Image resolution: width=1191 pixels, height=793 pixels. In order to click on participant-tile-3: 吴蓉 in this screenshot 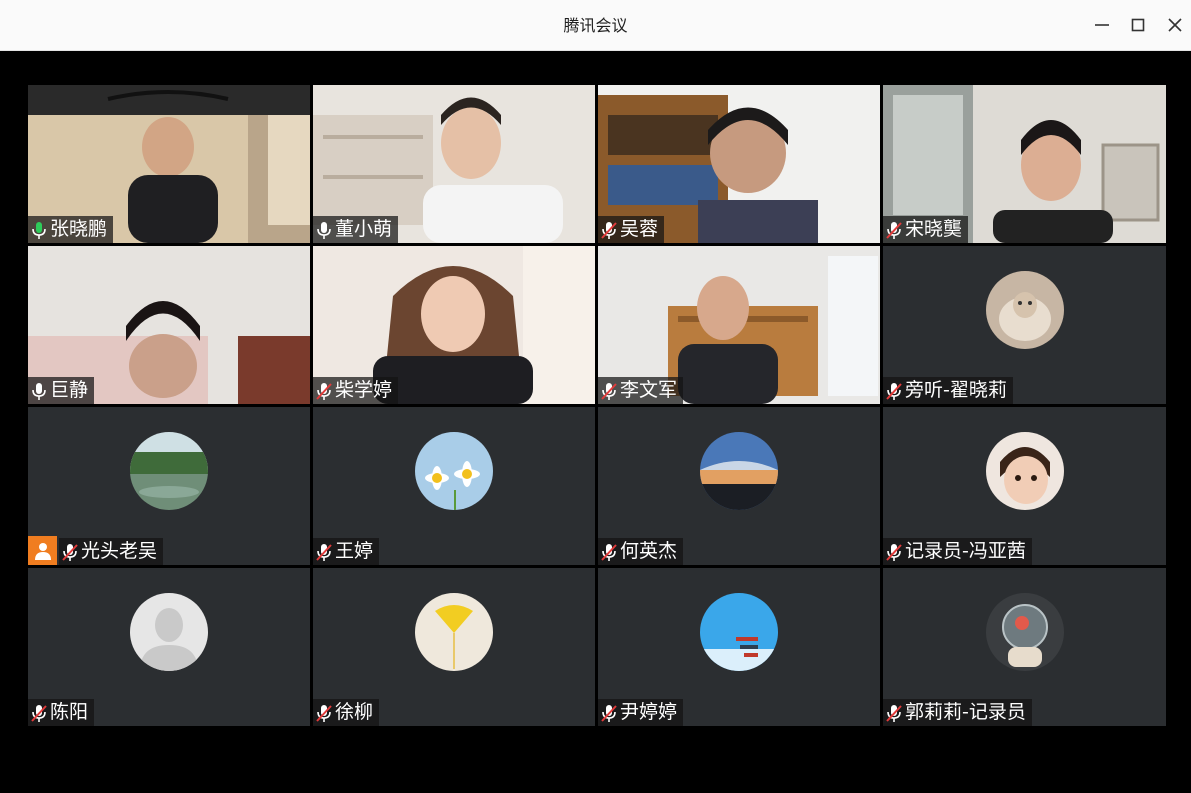, I will do `click(739, 164)`.